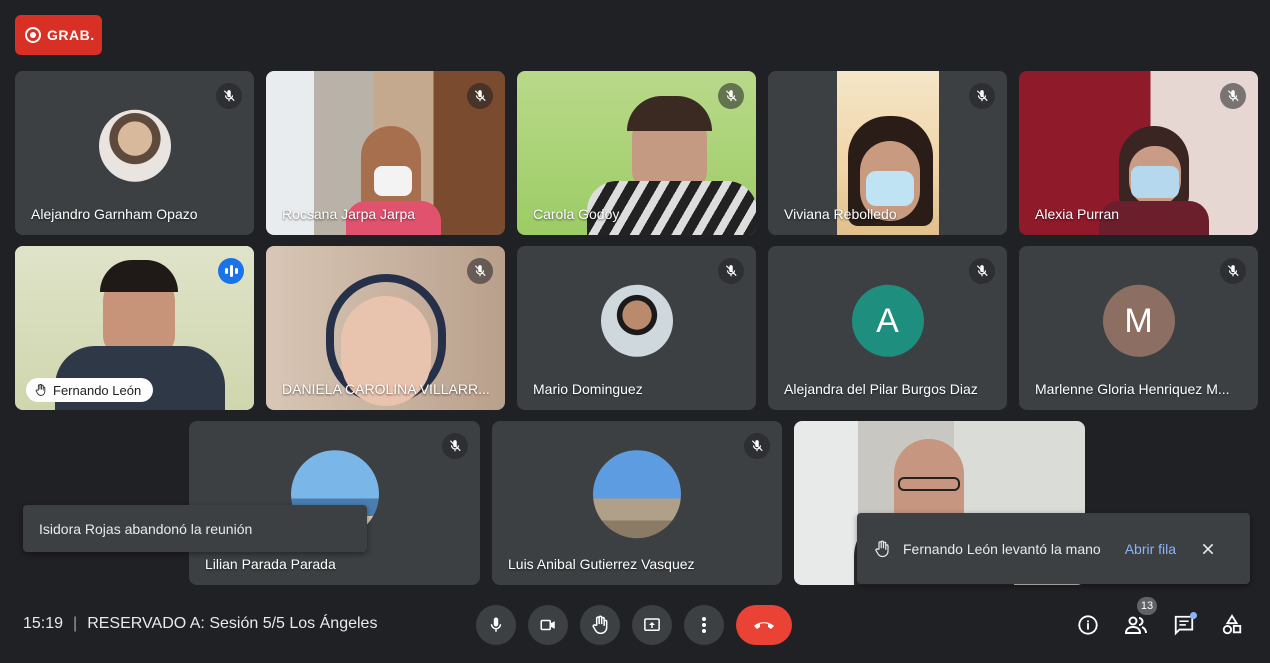 The height and width of the screenshot is (663, 1270). What do you see at coordinates (576, 214) in the screenshot?
I see `participant-name: Carola Godoy` at bounding box center [576, 214].